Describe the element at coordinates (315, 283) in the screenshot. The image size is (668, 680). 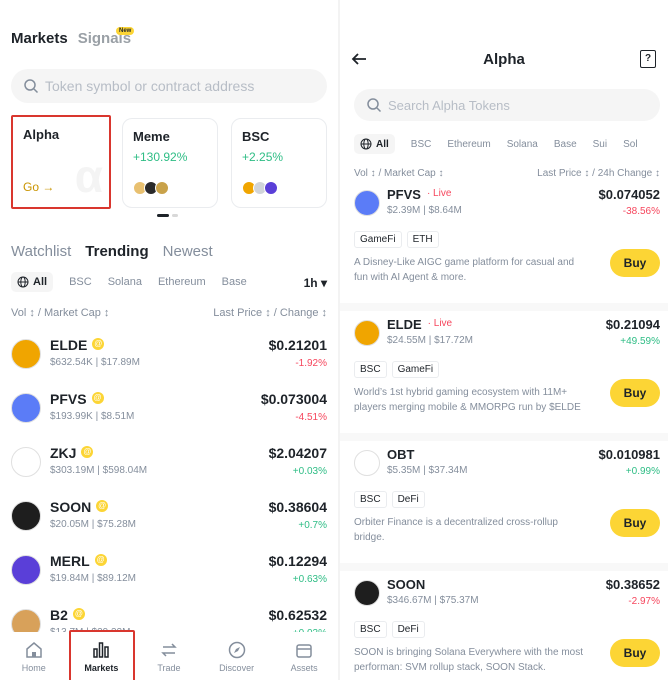
I see `timeframe-select: 1h ▾` at that location.